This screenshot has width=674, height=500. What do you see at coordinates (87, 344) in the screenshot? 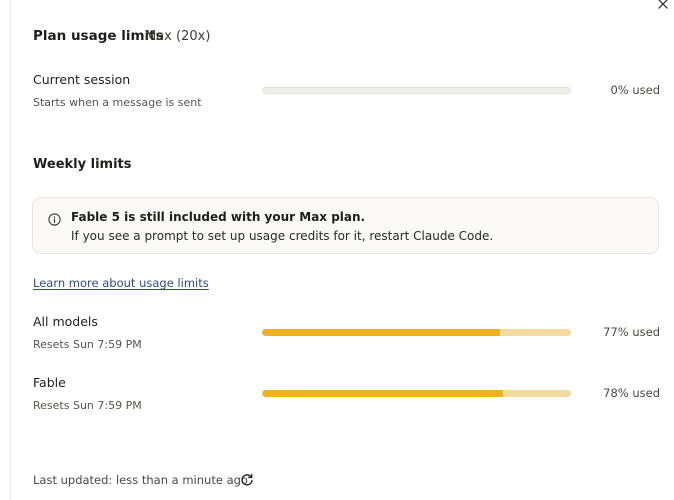
I see `all-models-reset: Resets Sun 7:59 PM` at bounding box center [87, 344].